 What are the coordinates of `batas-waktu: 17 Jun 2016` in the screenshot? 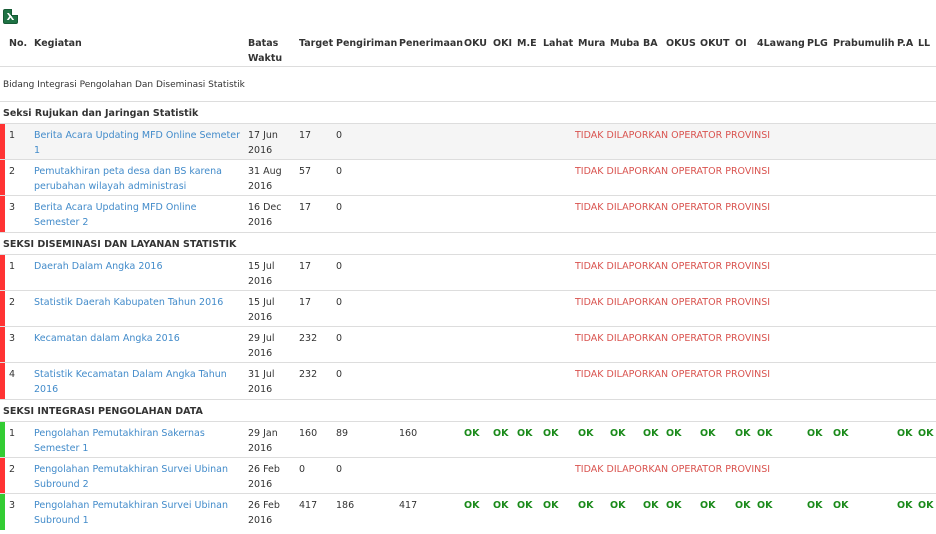 It's located at (263, 143).